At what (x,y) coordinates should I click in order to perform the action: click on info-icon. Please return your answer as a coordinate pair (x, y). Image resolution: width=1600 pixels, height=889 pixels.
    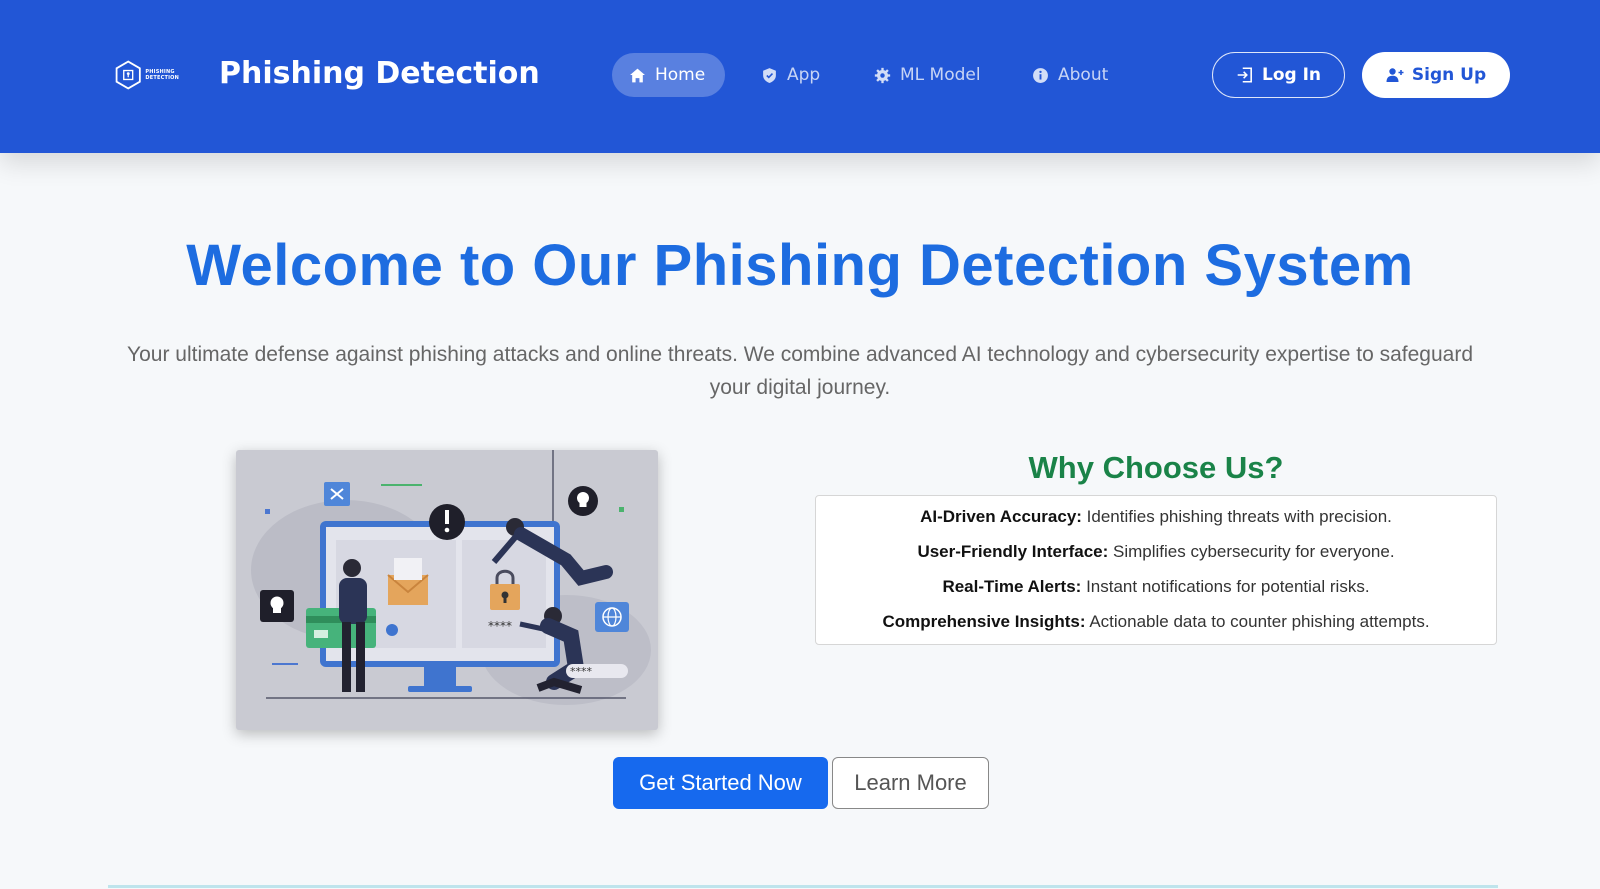
    Looking at the image, I should click on (1040, 75).